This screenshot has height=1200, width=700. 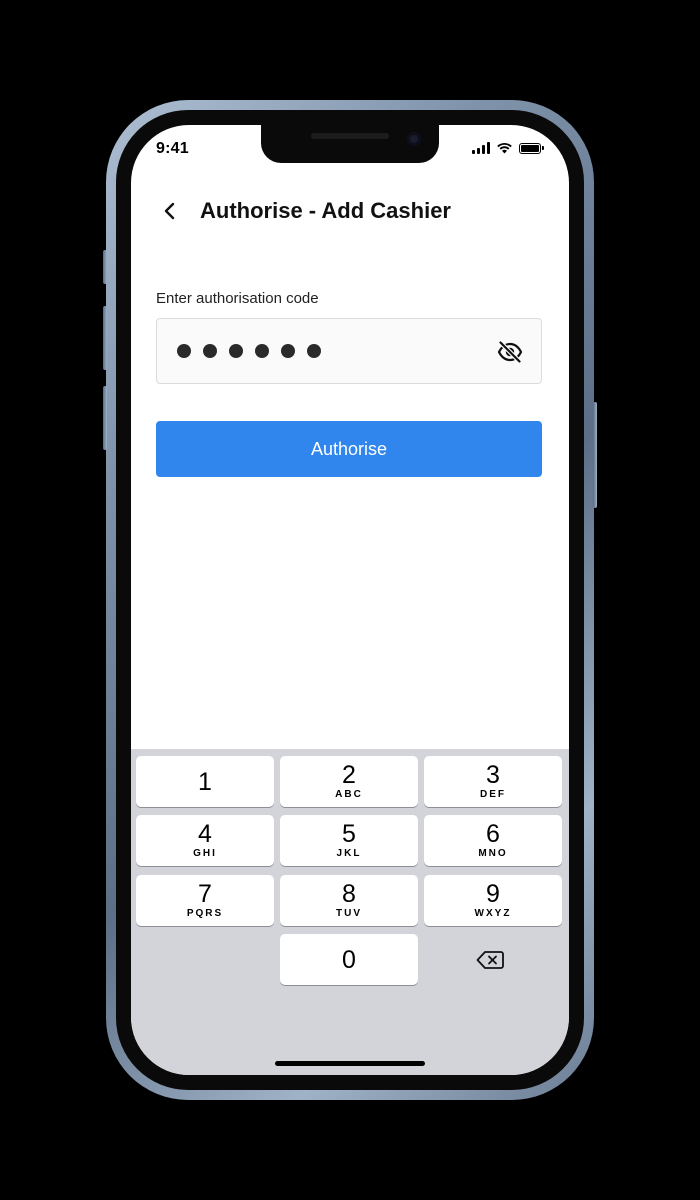 I want to click on power-button, so click(x=595, y=455).